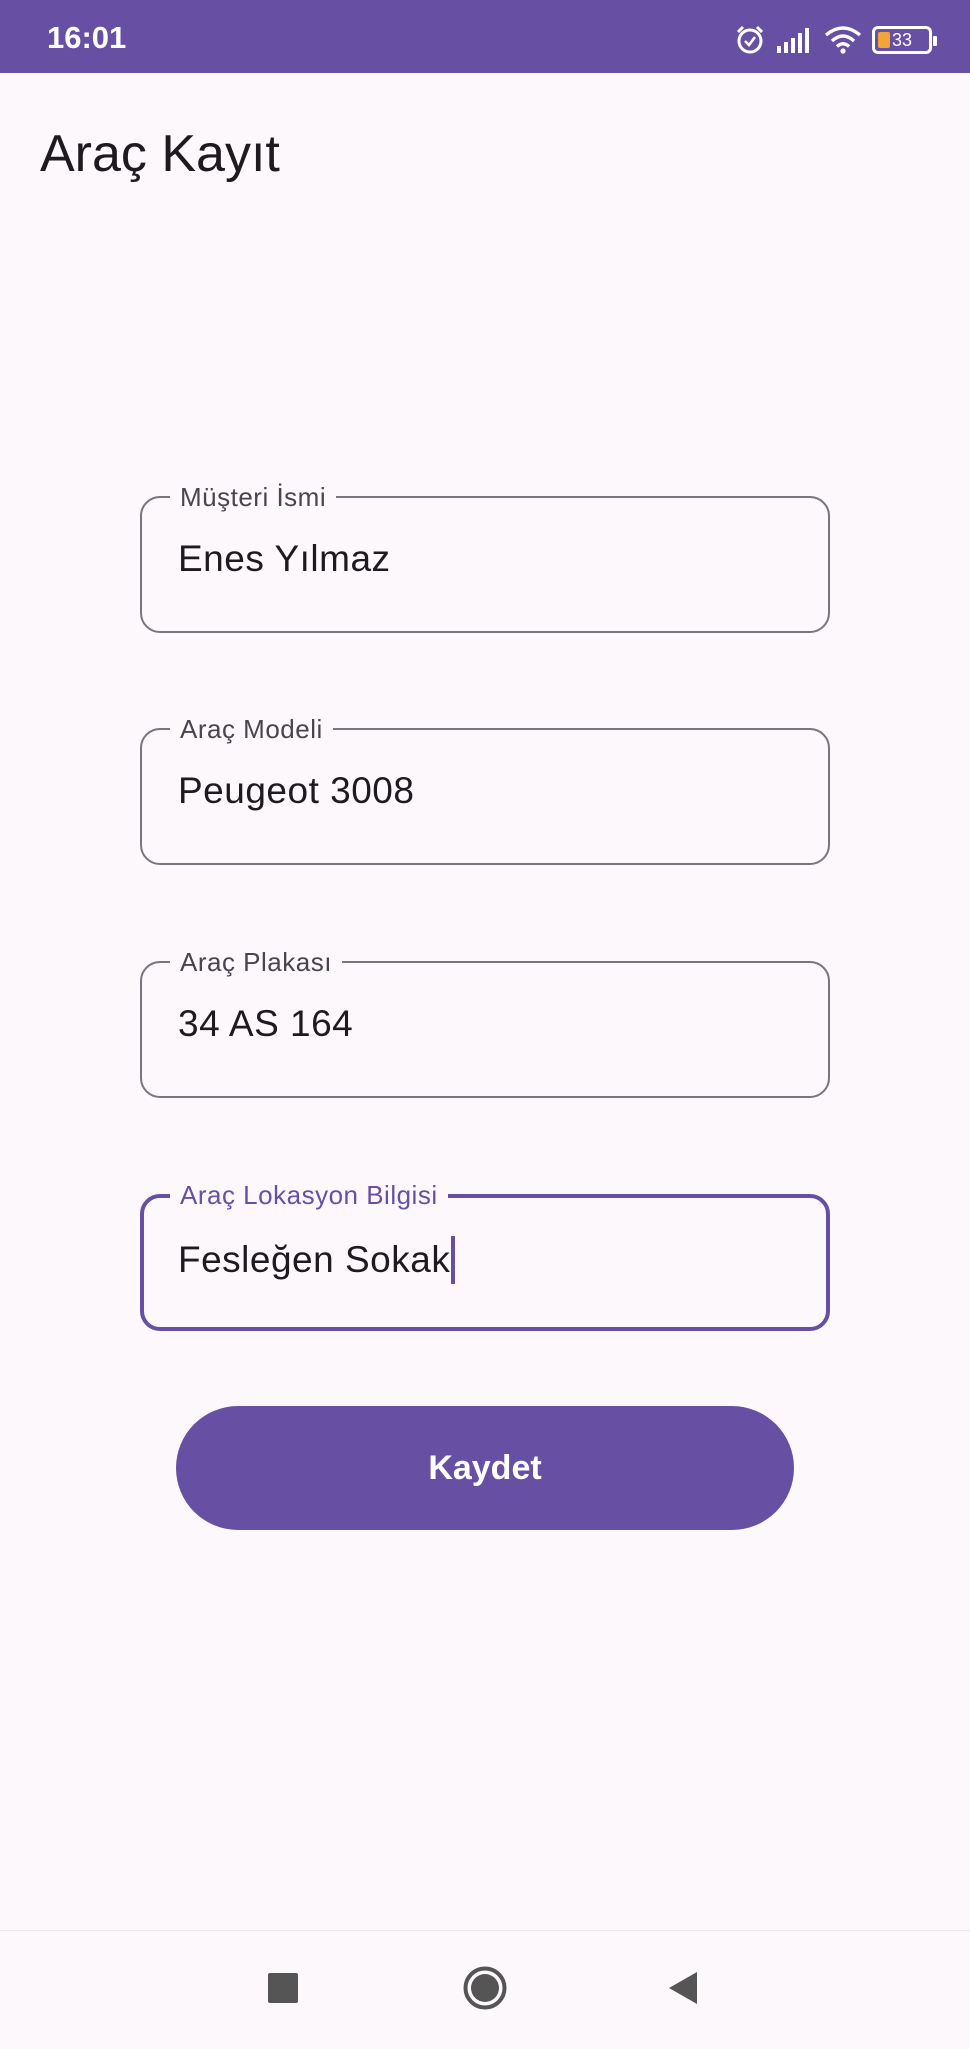 The image size is (970, 2049). I want to click on recents-icon, so click(283, 1990).